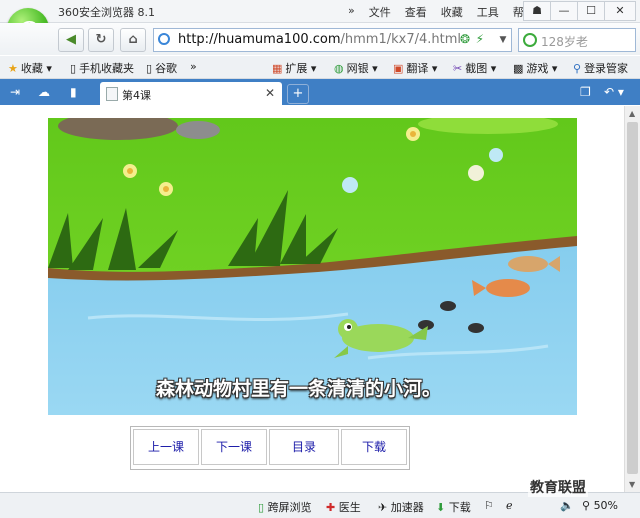  Describe the element at coordinates (44, 92) in the screenshot. I see `cloud-icon: ☁` at that location.